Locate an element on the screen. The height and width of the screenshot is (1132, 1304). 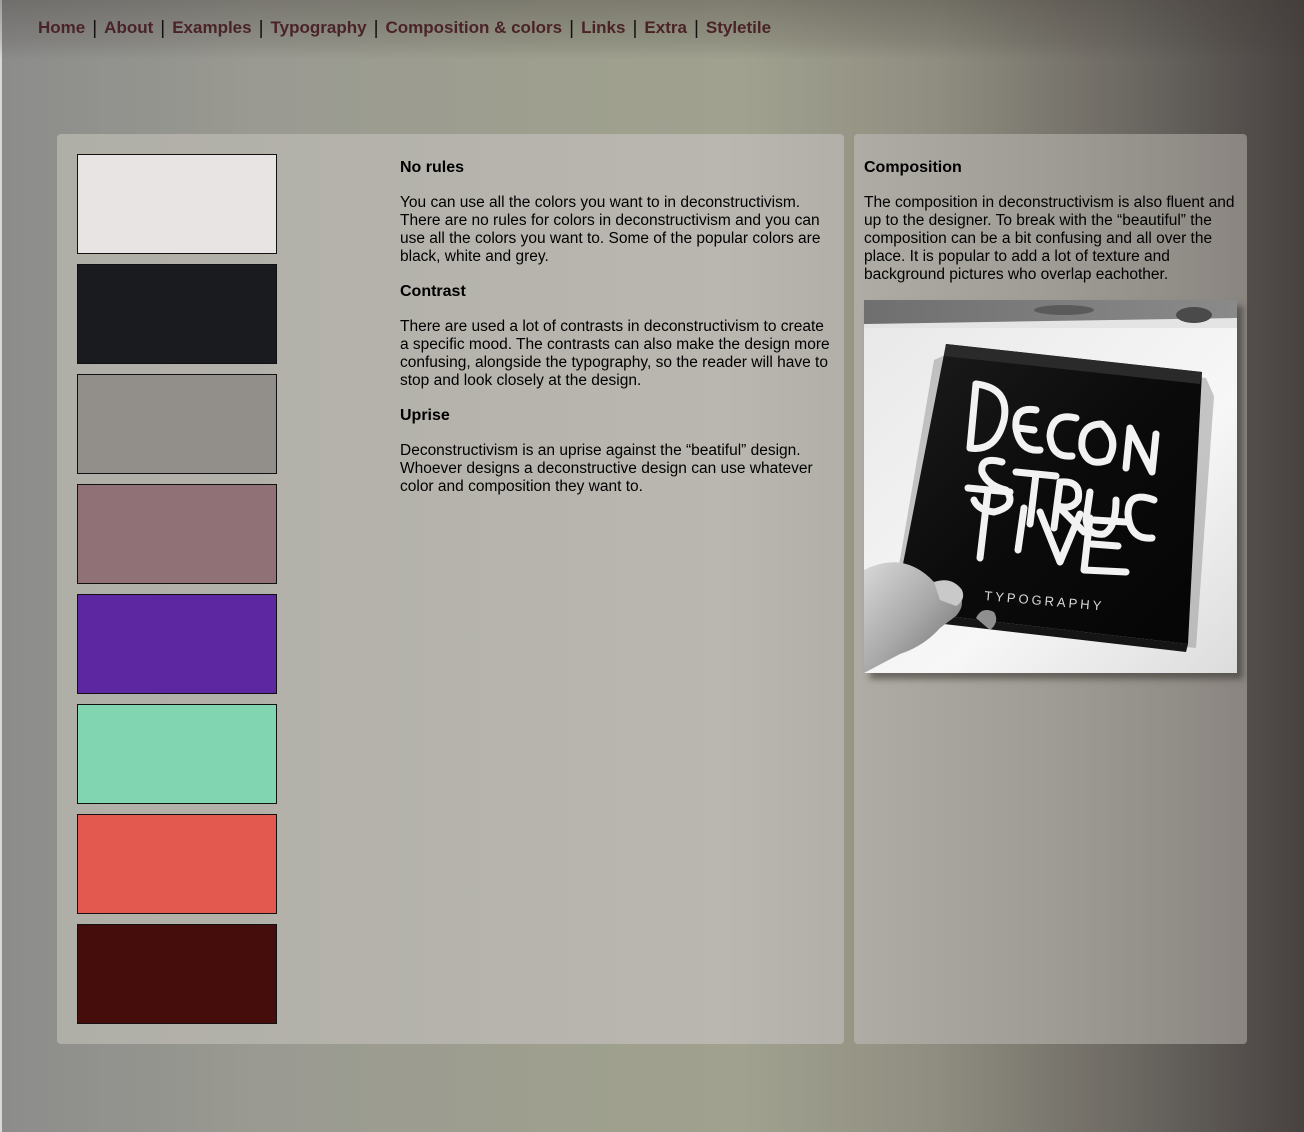
nav-link-styletile: Styletile is located at coordinates (738, 28).